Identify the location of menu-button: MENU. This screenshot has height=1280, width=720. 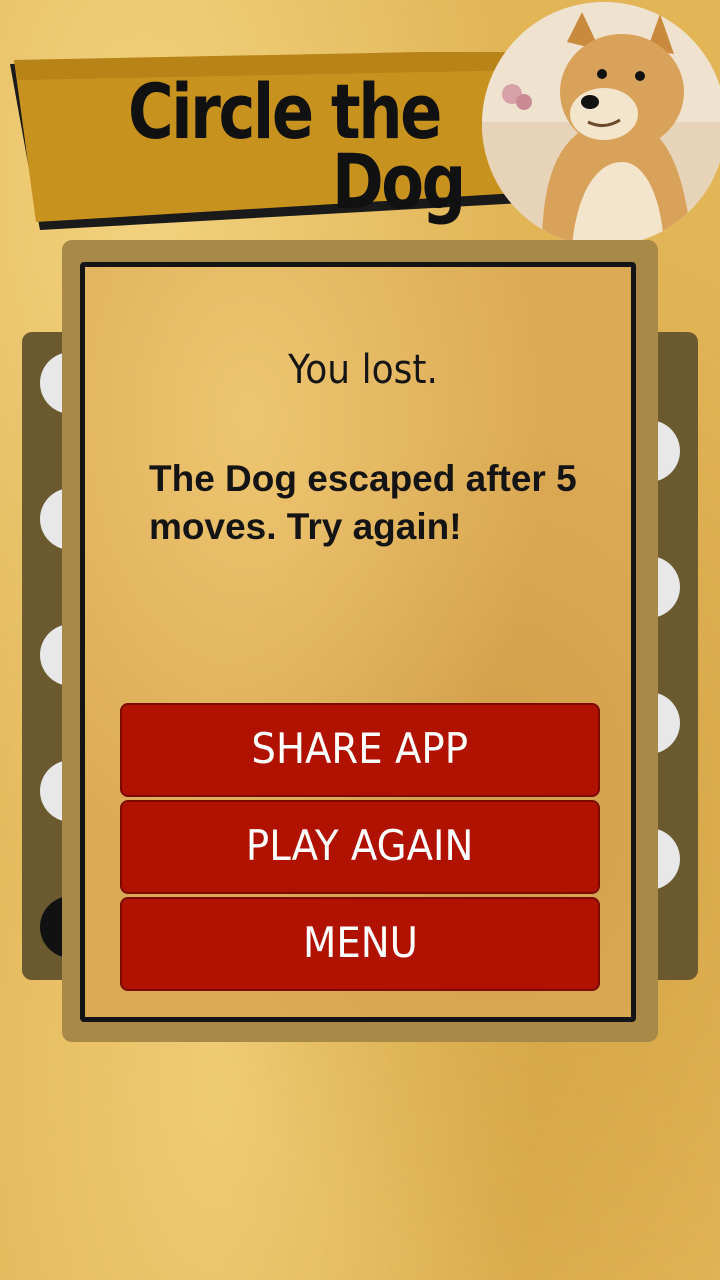
(360, 944).